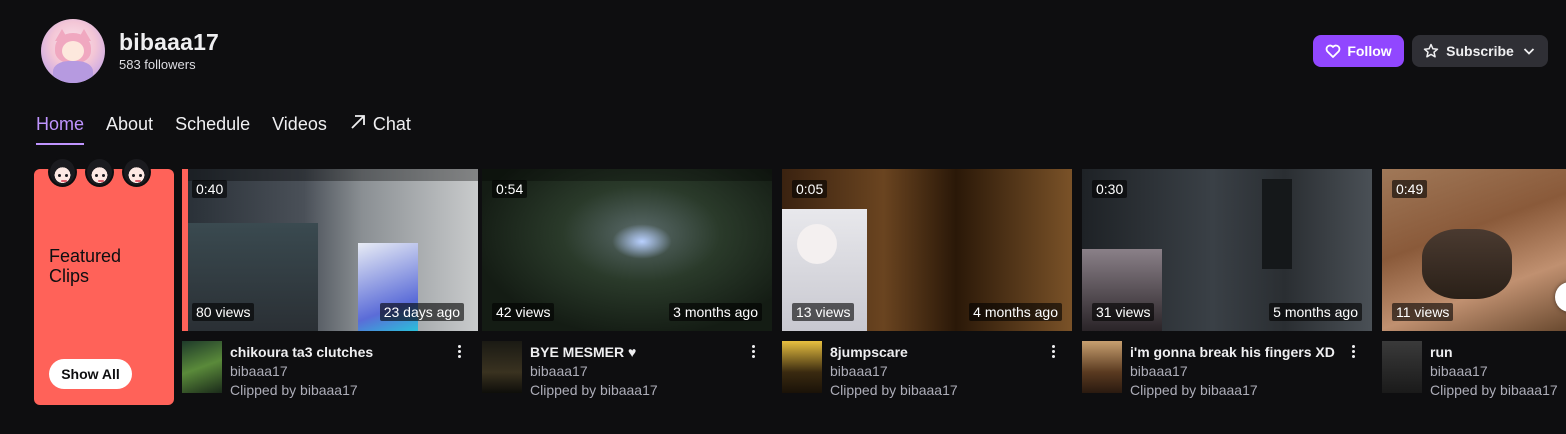 The image size is (1566, 434). What do you see at coordinates (1441, 352) in the screenshot?
I see `clip-title: run` at bounding box center [1441, 352].